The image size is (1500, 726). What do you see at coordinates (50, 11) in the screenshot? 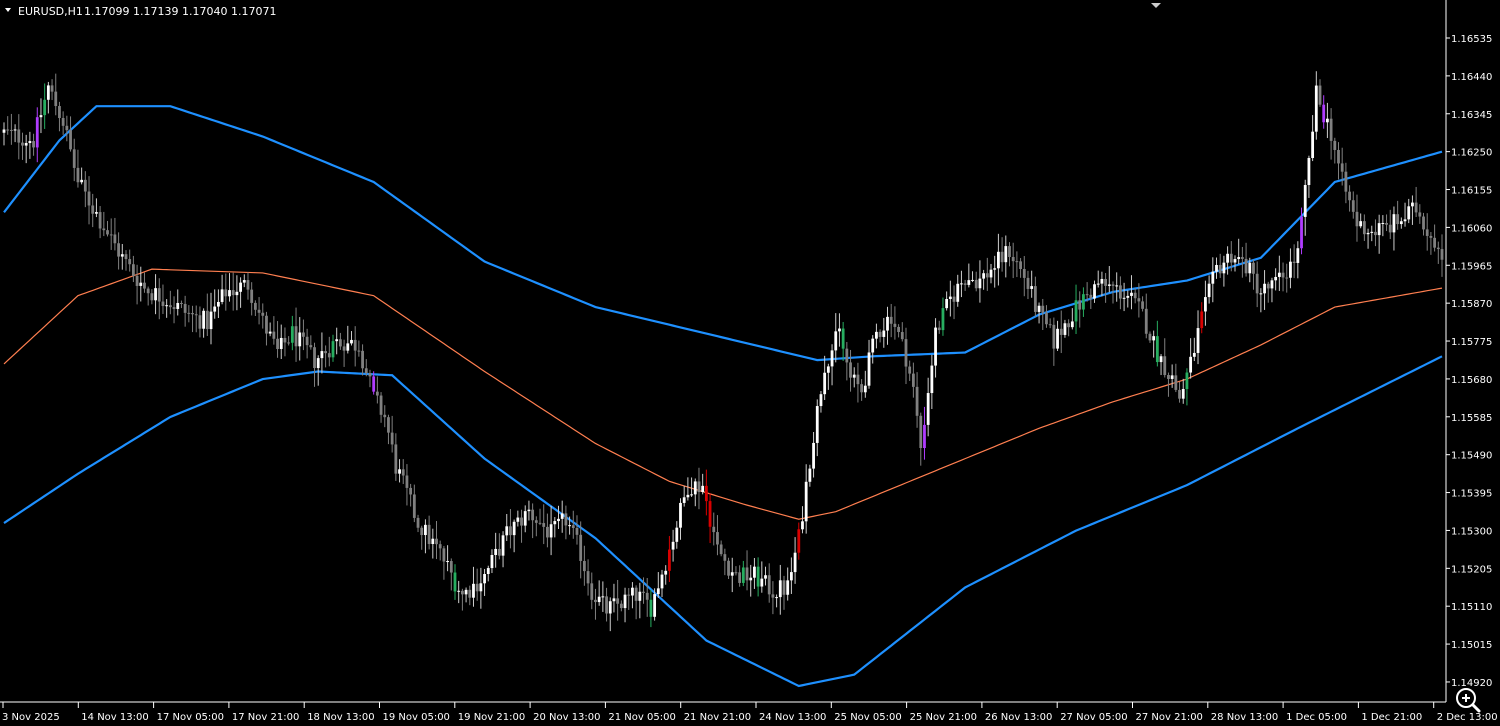
I see `symbol-label: EURUSD,H1` at bounding box center [50, 11].